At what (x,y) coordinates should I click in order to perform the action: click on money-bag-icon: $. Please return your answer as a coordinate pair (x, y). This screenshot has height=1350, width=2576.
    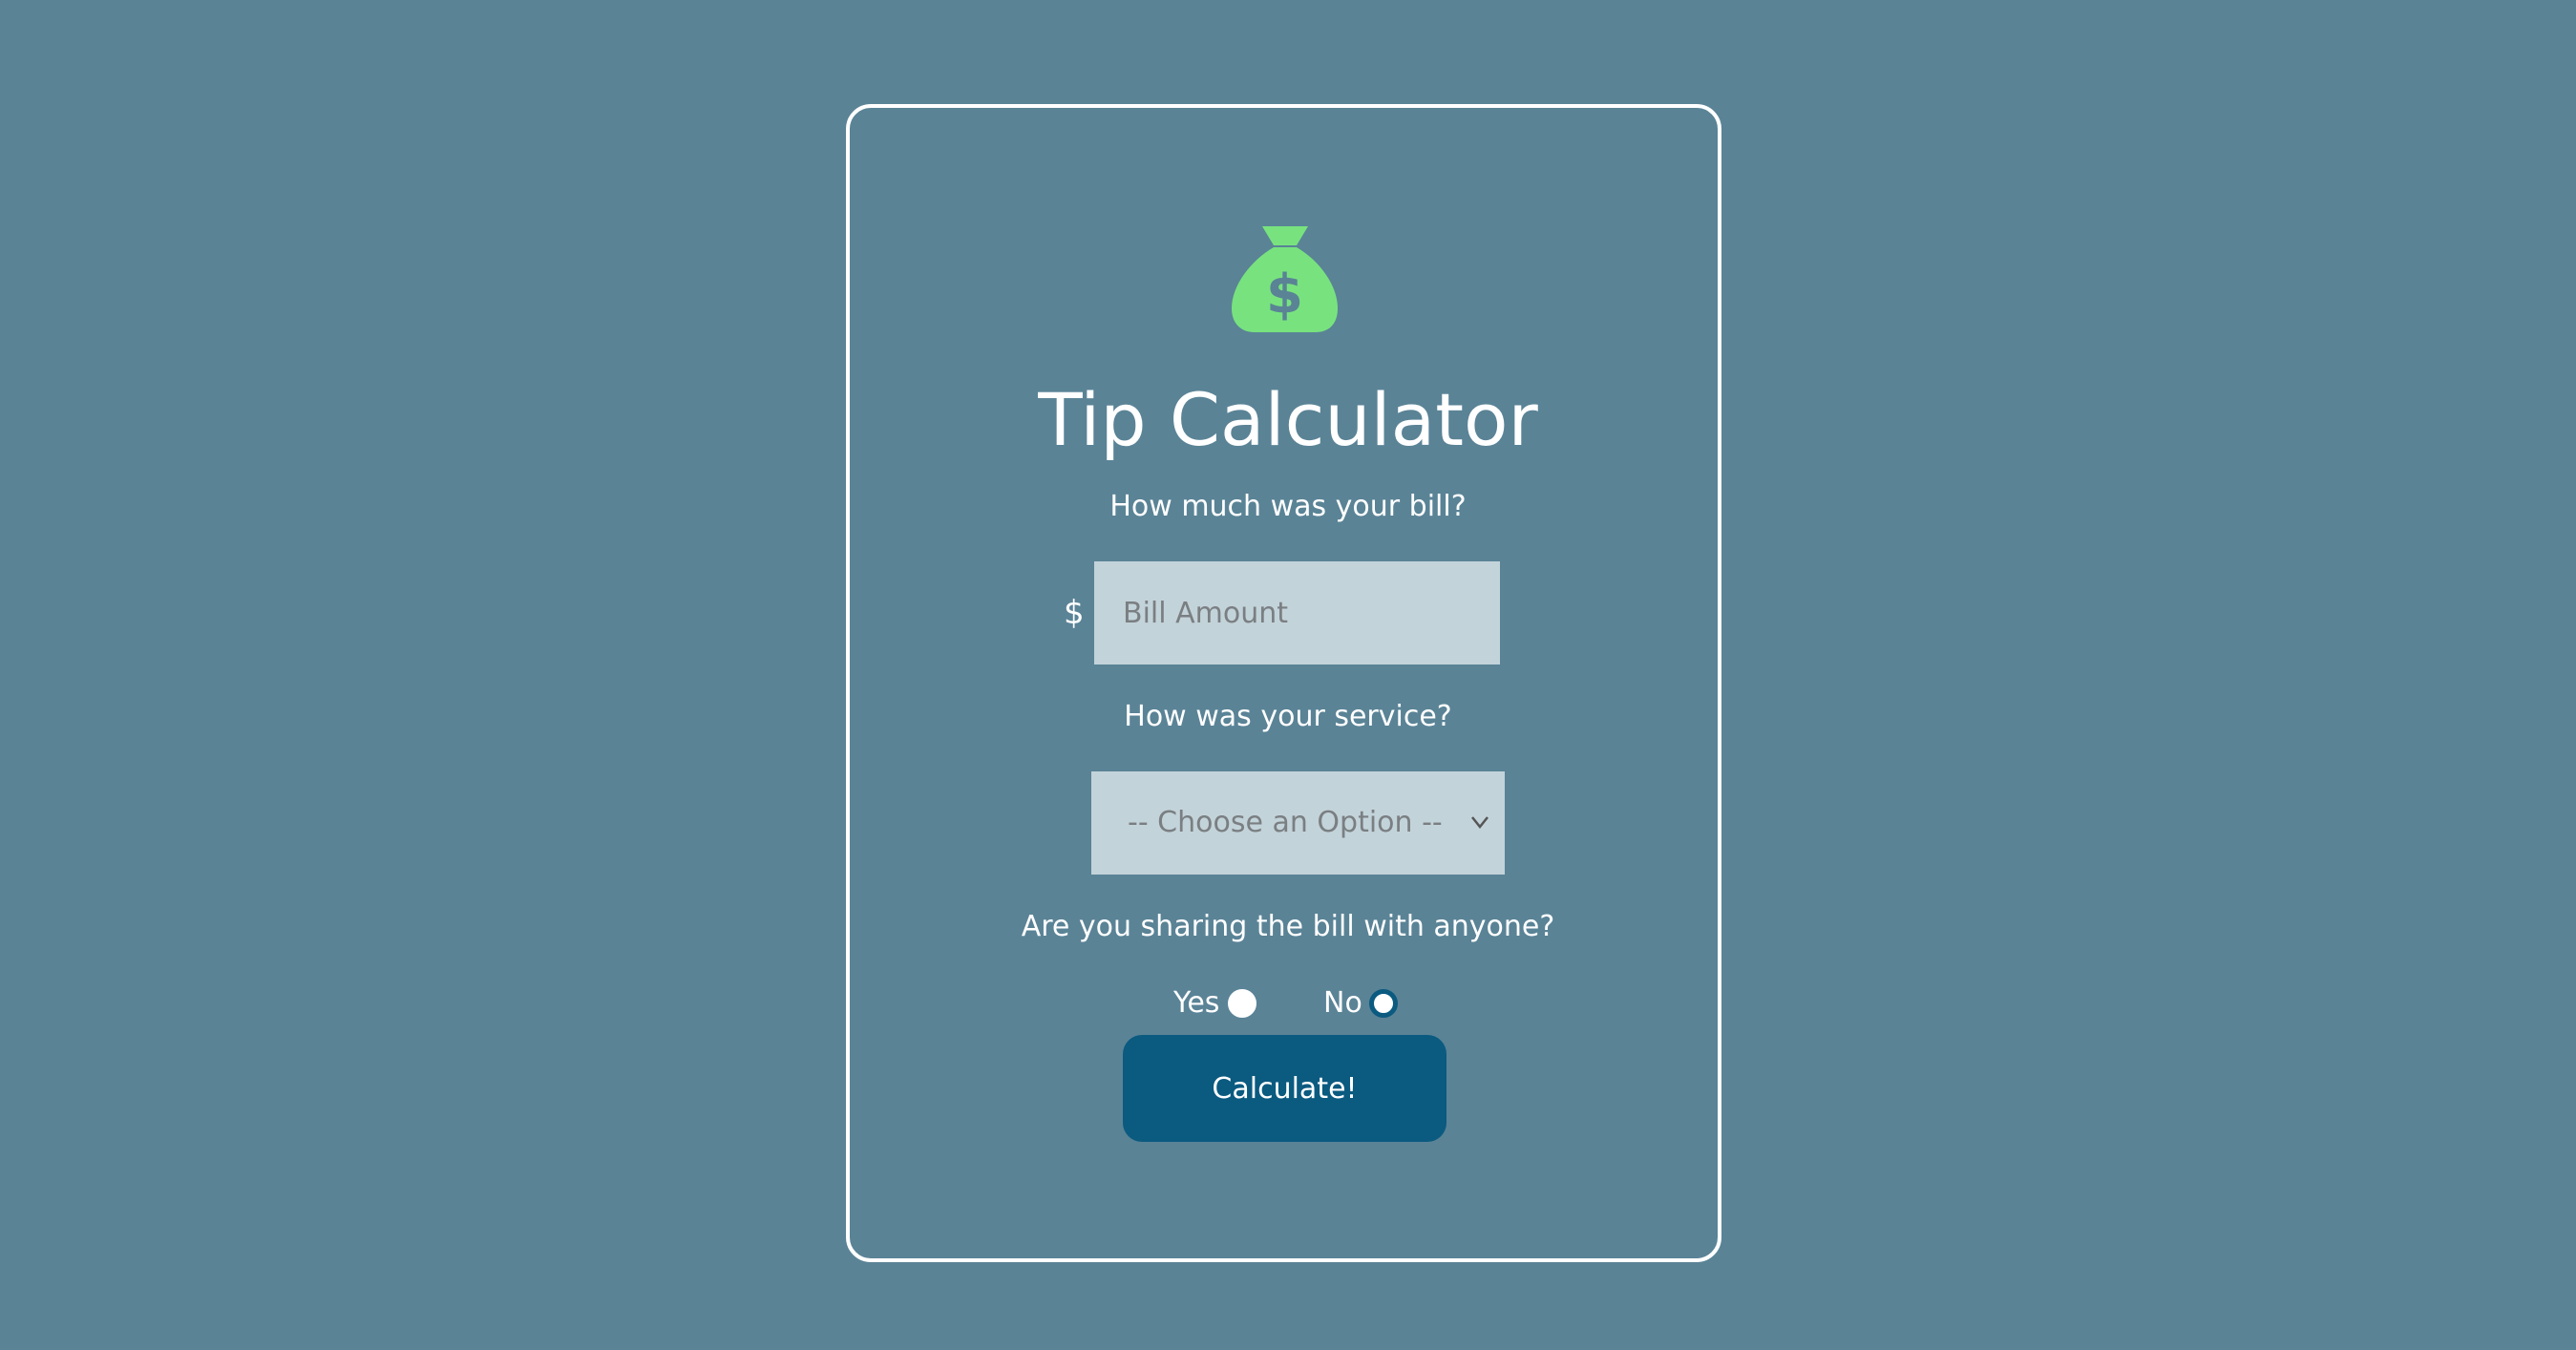
    Looking at the image, I should click on (1285, 279).